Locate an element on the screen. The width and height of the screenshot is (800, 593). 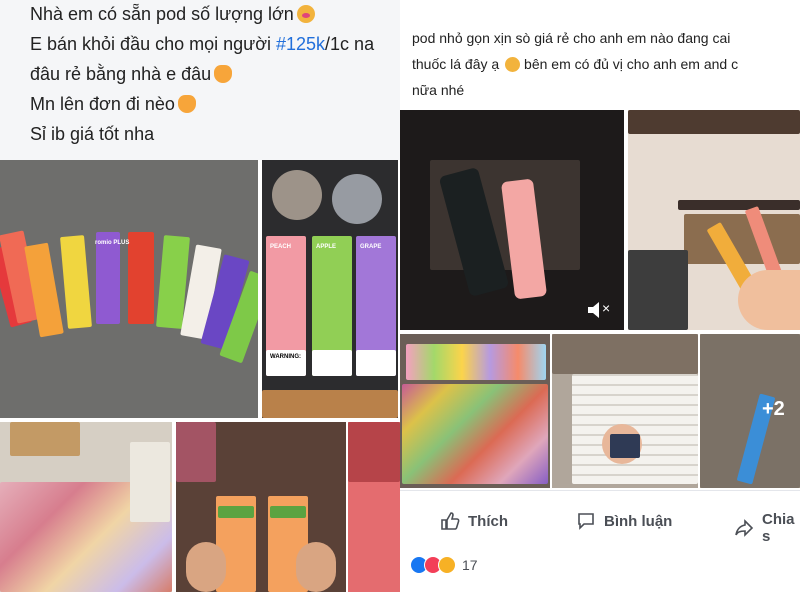
post-line: Sỉ ib giá tốt nha is located at coordinates (92, 134).